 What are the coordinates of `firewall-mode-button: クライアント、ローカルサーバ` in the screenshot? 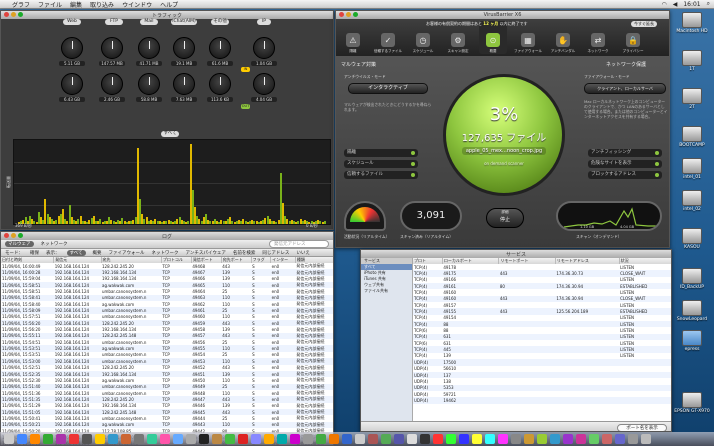 It's located at (625, 88).